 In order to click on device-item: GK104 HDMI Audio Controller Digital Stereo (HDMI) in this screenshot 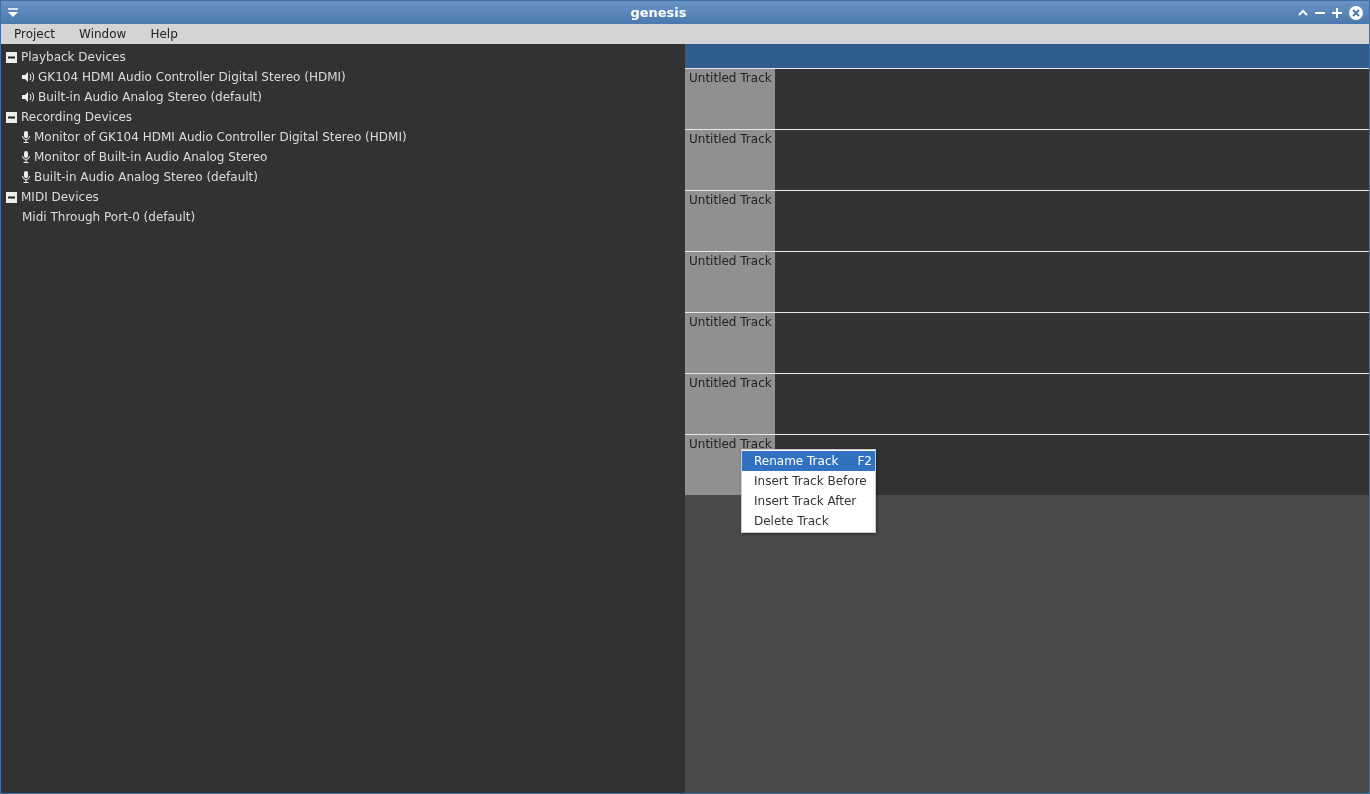, I will do `click(192, 77)`.